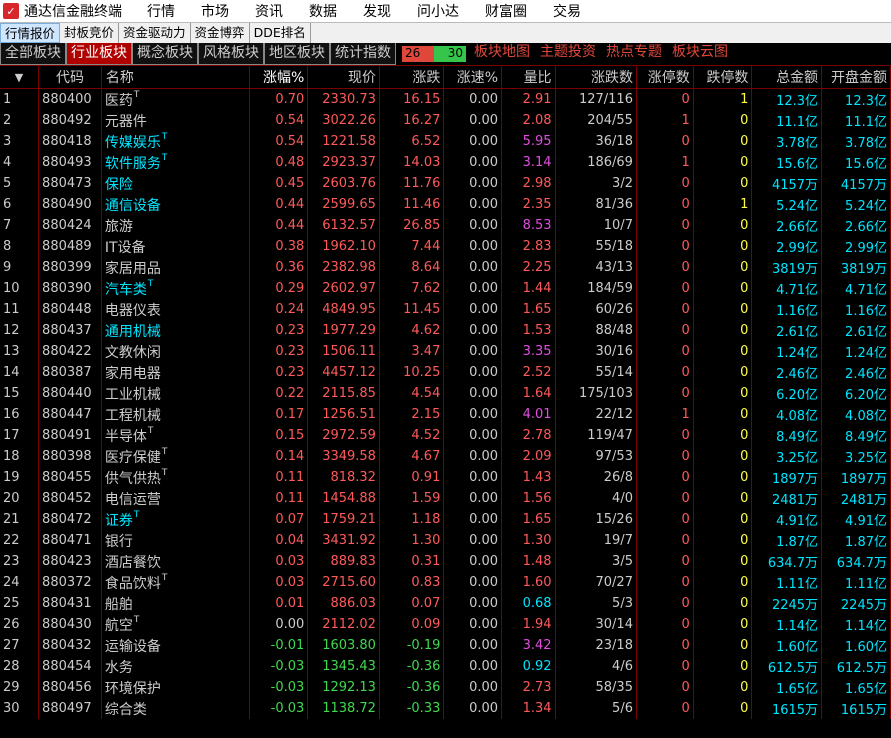  What do you see at coordinates (175, 687) in the screenshot?
I see `sector-name: 环境保护` at bounding box center [175, 687].